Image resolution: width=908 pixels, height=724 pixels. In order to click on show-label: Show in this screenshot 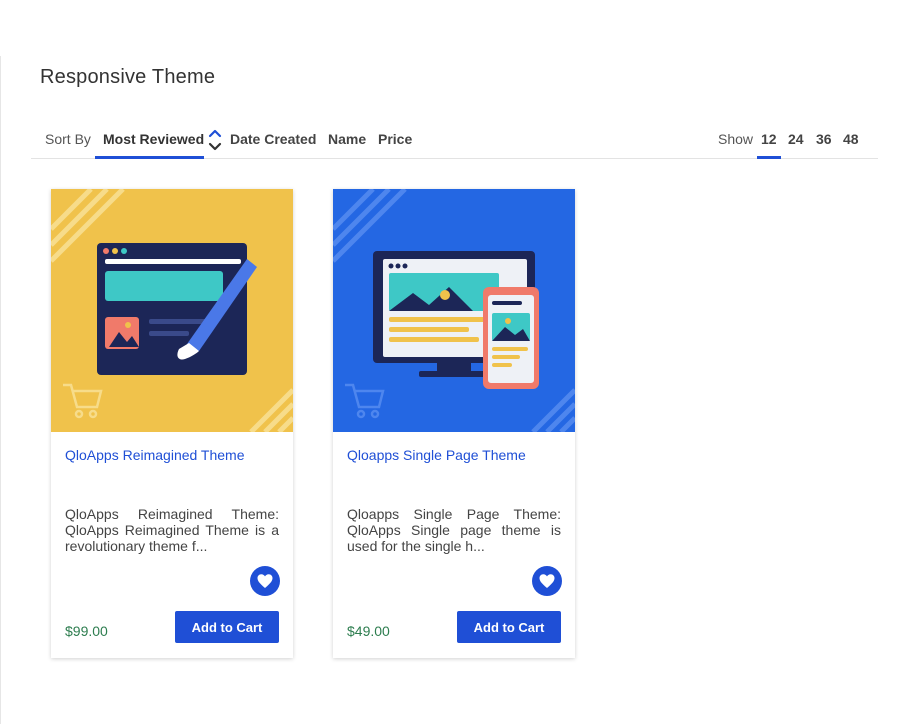, I will do `click(736, 139)`.